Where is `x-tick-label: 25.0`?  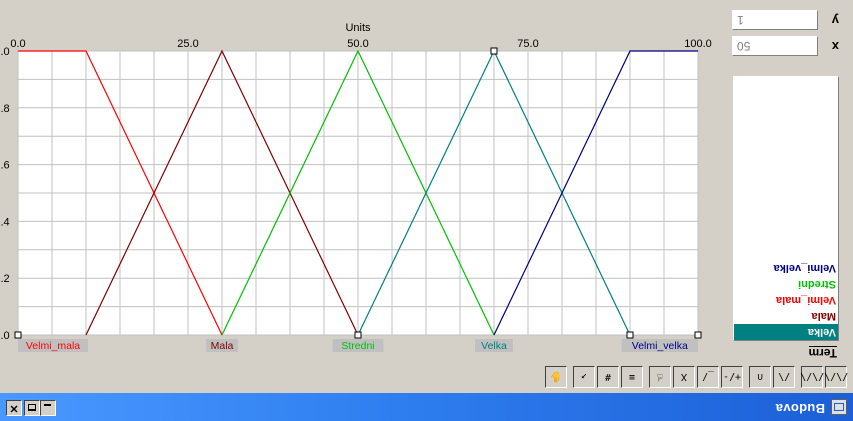 x-tick-label: 25.0 is located at coordinates (187, 44).